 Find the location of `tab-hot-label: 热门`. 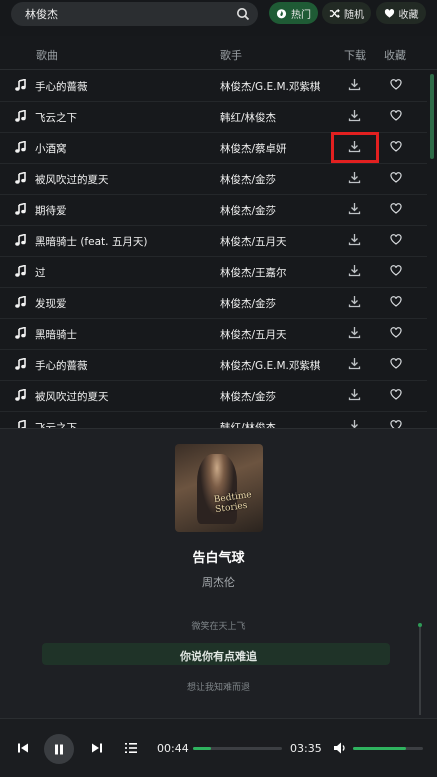

tab-hot-label: 热门 is located at coordinates (301, 15).